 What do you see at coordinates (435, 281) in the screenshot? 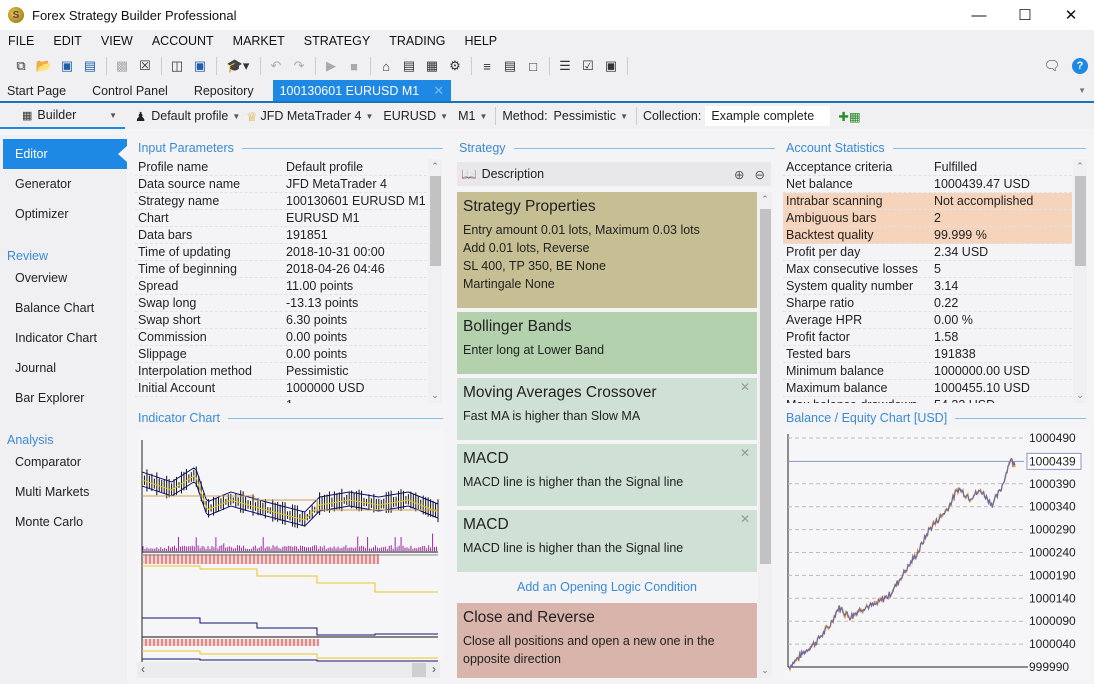
I see `input-parameters-scrollbar: ⌃ ⌄` at bounding box center [435, 281].